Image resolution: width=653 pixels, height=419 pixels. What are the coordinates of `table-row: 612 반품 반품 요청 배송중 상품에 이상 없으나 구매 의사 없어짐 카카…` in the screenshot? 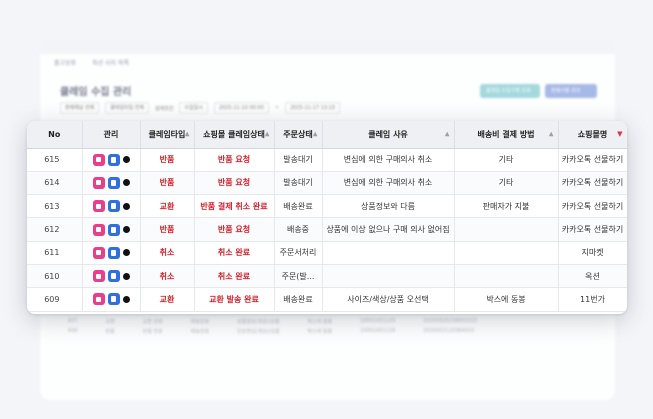 It's located at (327, 229).